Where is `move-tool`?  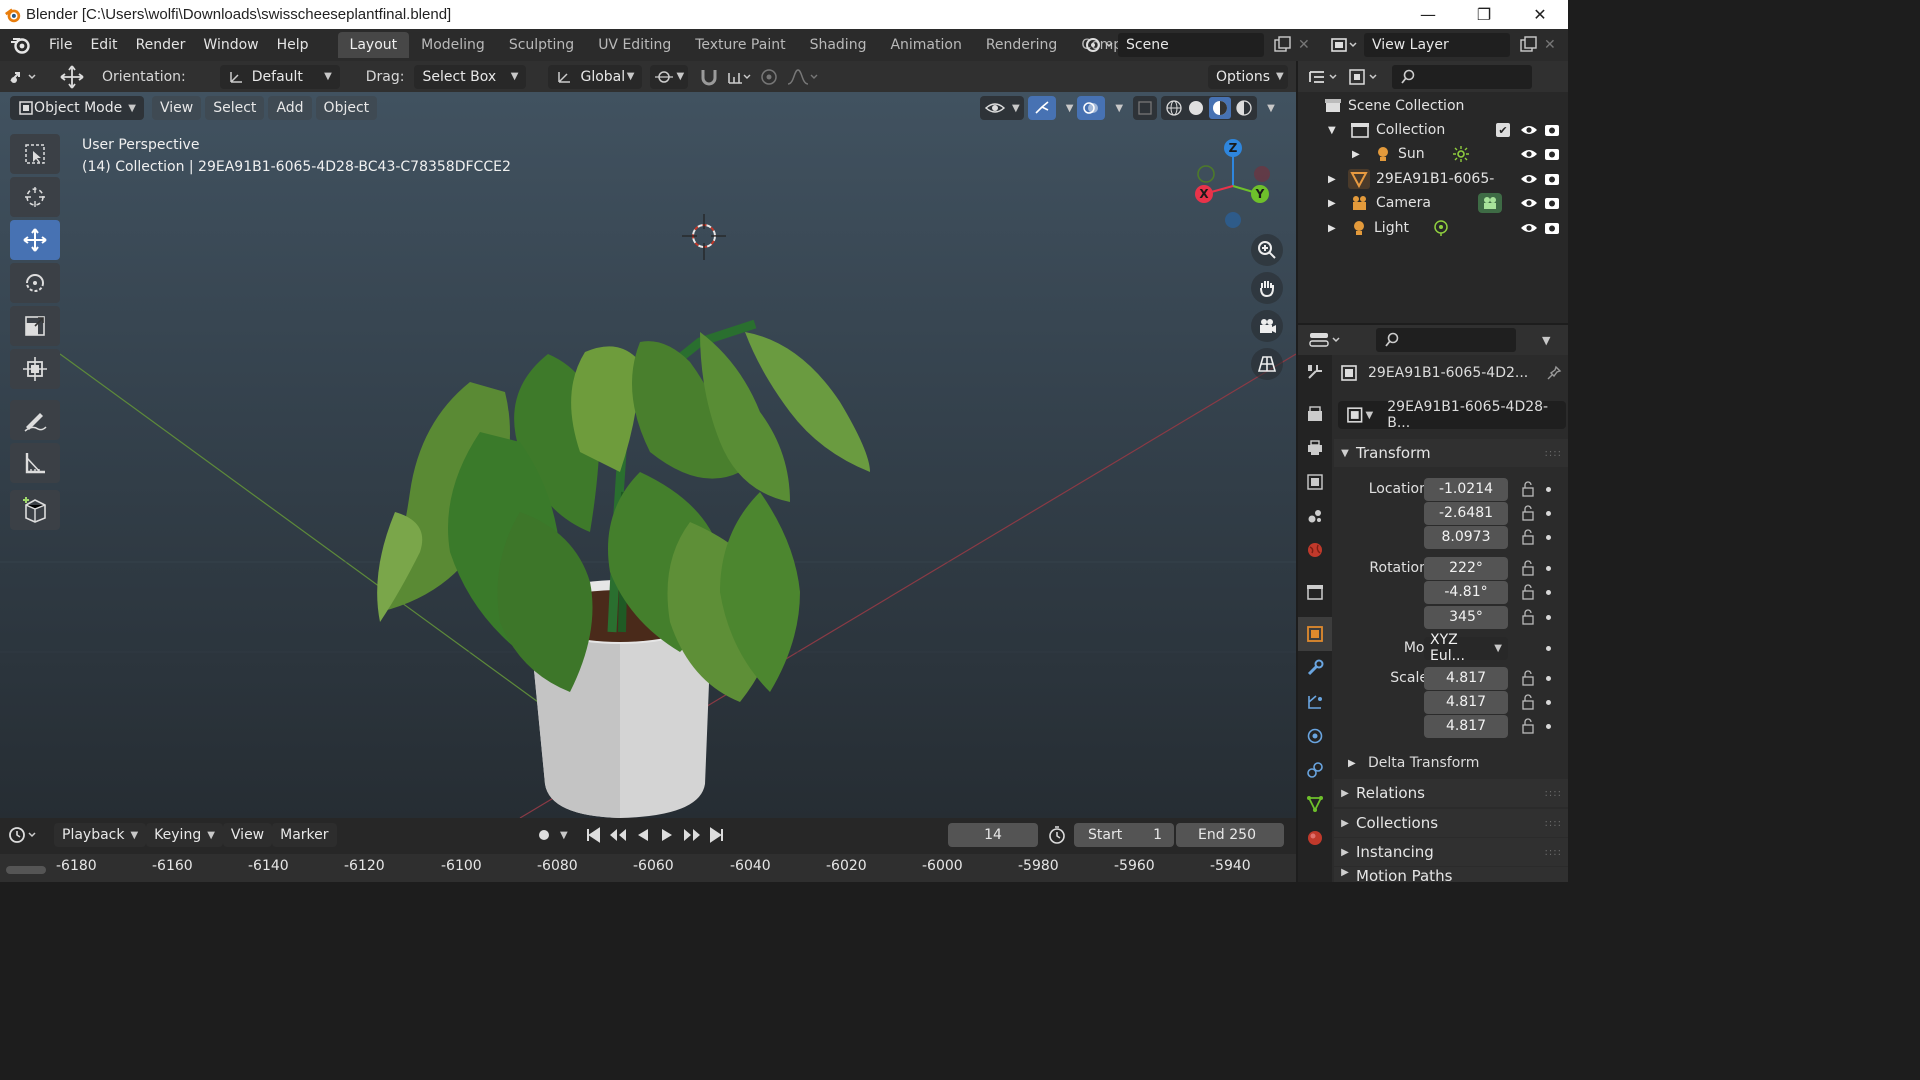 move-tool is located at coordinates (35, 240).